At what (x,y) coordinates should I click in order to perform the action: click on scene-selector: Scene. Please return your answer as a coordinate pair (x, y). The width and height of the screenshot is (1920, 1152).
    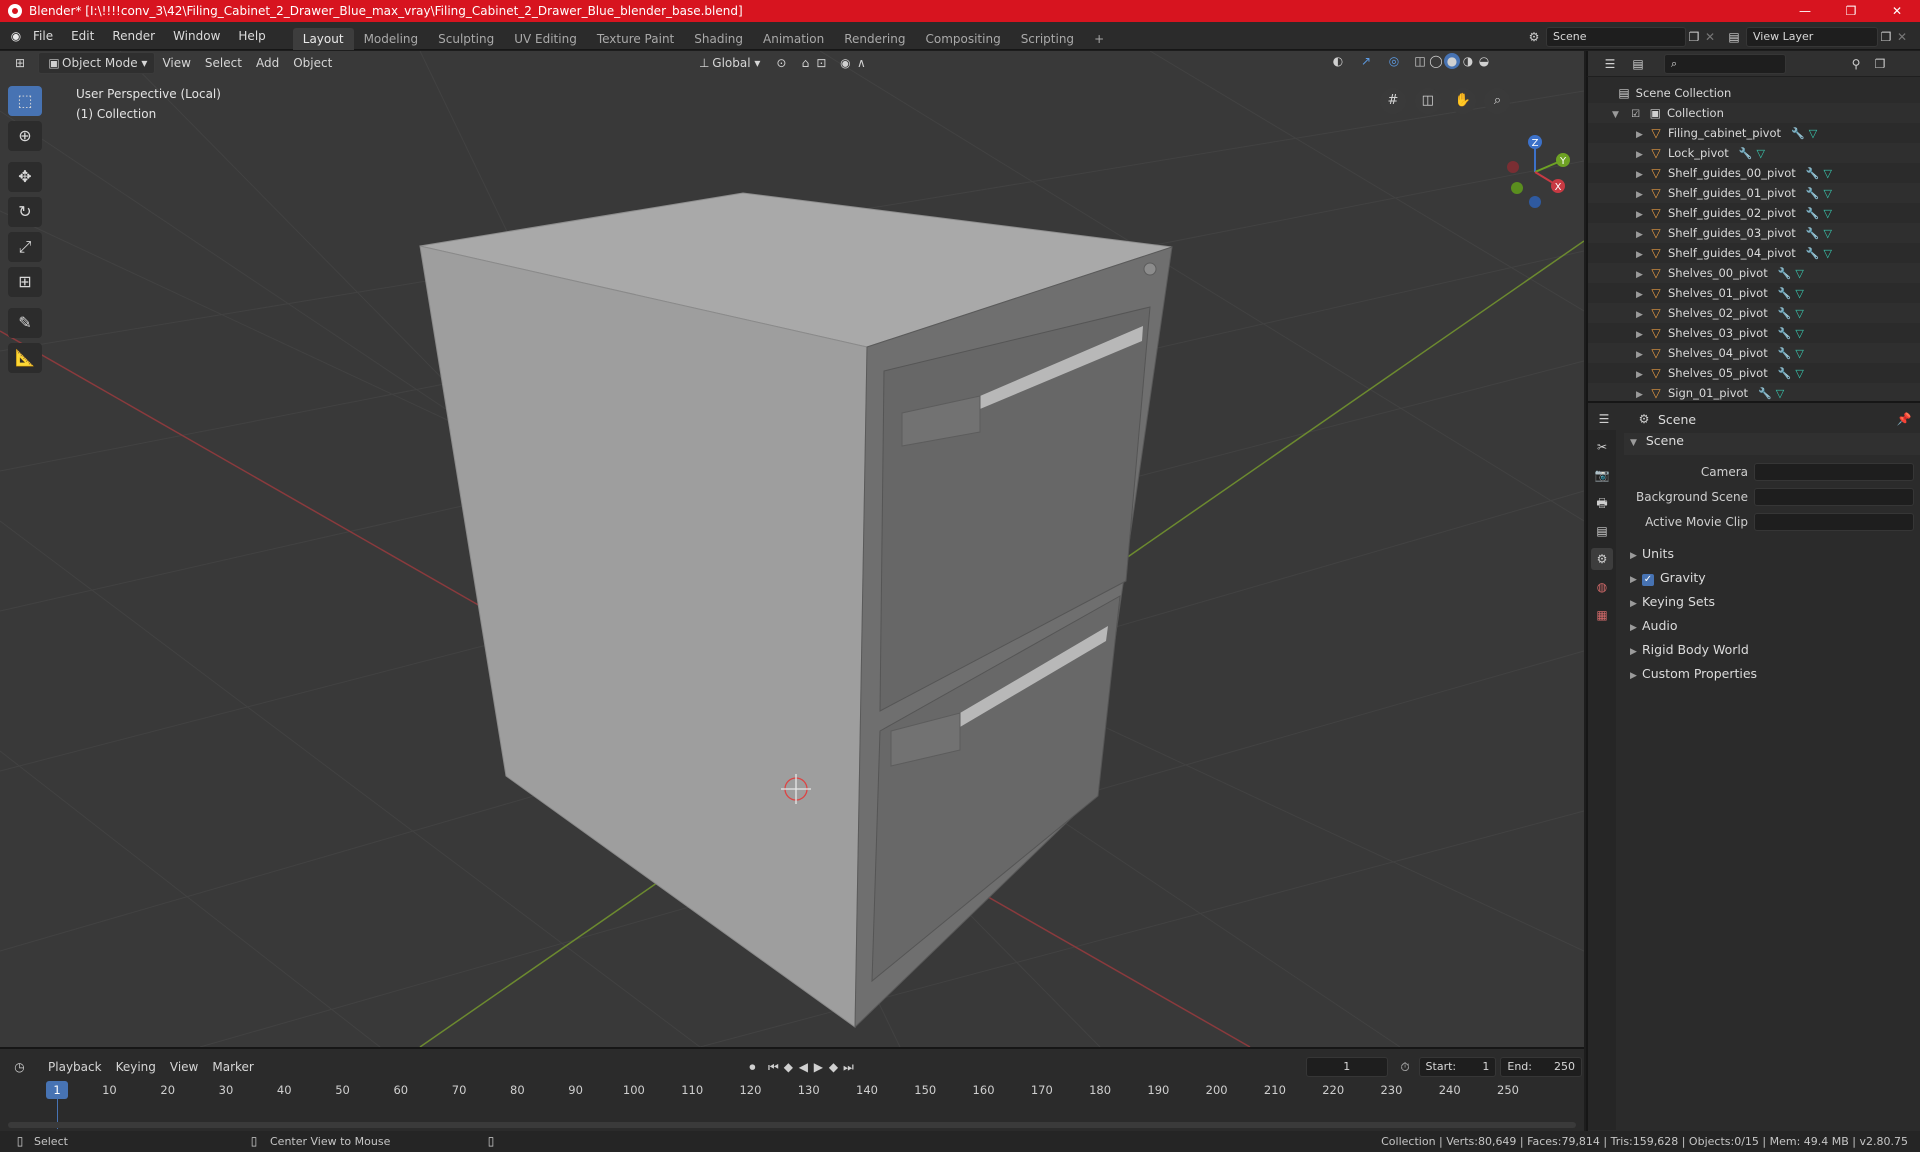
    Looking at the image, I should click on (1616, 37).